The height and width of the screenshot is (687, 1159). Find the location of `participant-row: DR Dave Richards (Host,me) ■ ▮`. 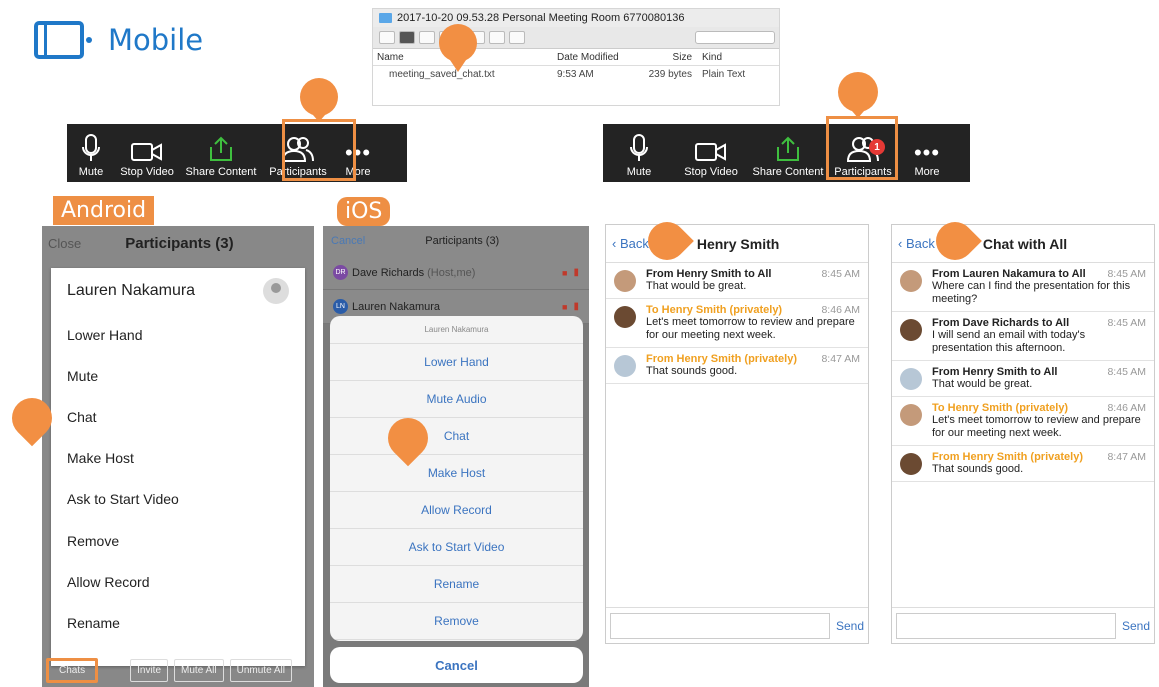

participant-row: DR Dave Richards (Host,me) ■ ▮ is located at coordinates (456, 273).